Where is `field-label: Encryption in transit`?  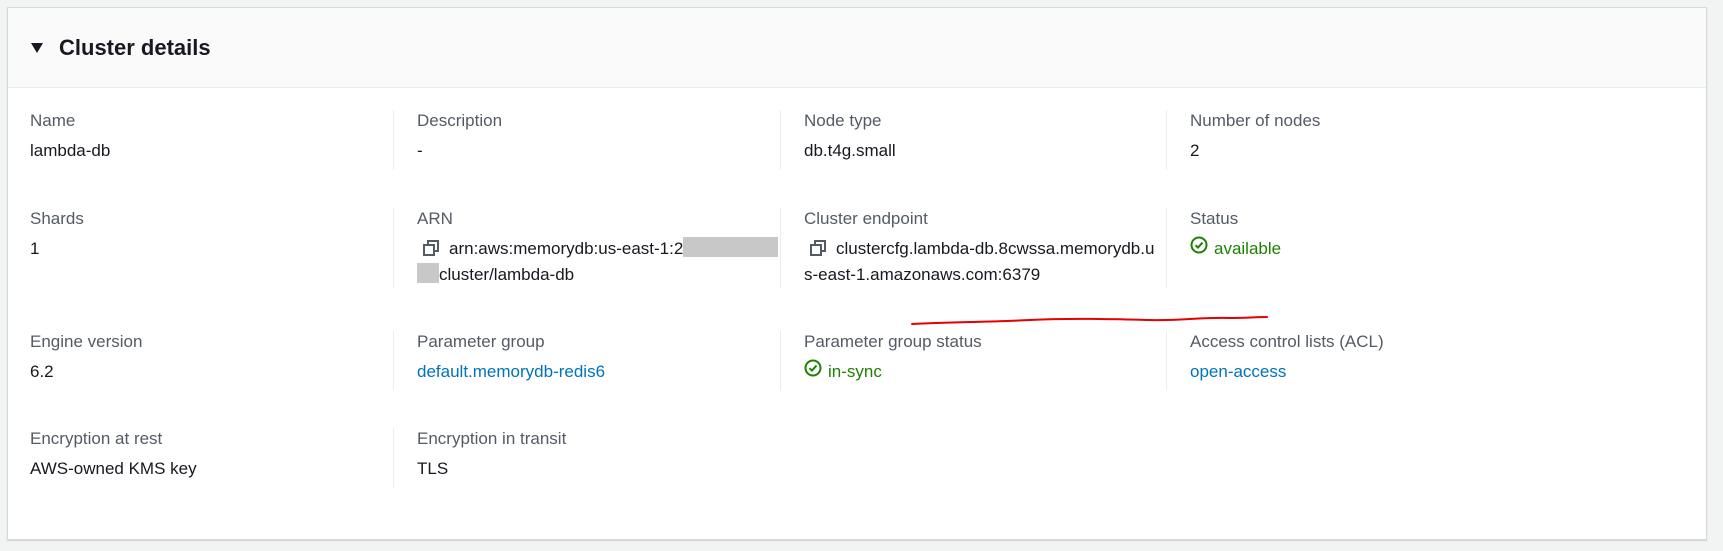
field-label: Encryption in transit is located at coordinates (492, 438).